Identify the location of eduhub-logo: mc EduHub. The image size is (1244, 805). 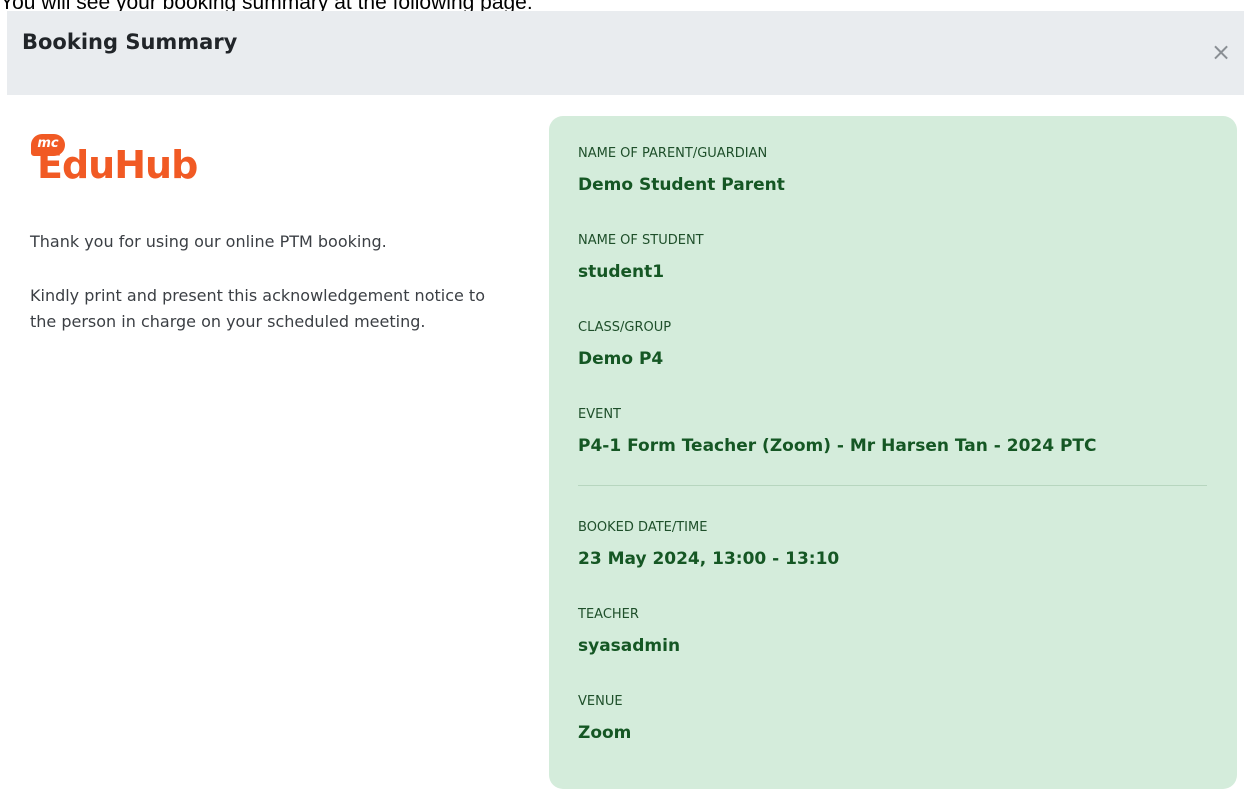
(137, 162).